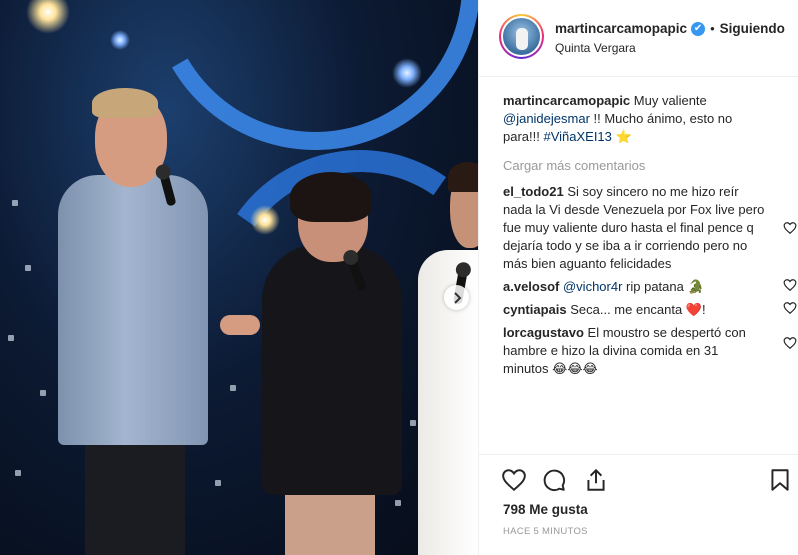 This screenshot has height=555, width=798. I want to click on person-left-hair, so click(125, 103).